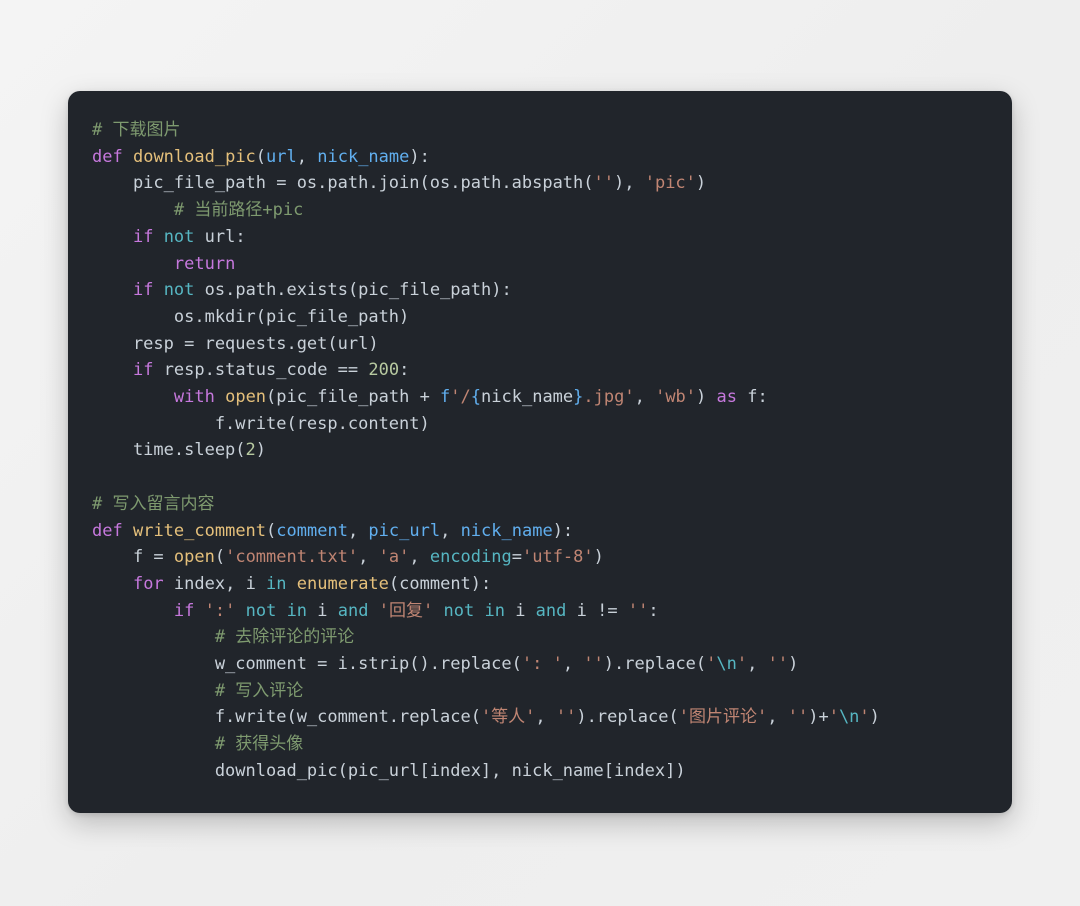 This screenshot has width=1080, height=906. I want to click on code-line: if not url:, so click(189, 236).